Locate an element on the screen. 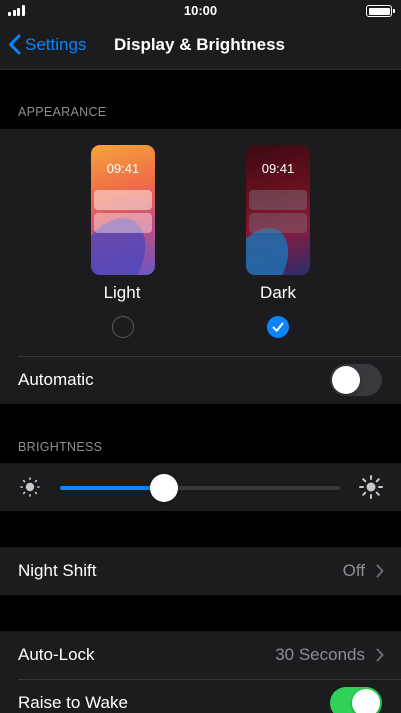 The image size is (401, 713). dark-preview-image: 09:41 is located at coordinates (278, 210).